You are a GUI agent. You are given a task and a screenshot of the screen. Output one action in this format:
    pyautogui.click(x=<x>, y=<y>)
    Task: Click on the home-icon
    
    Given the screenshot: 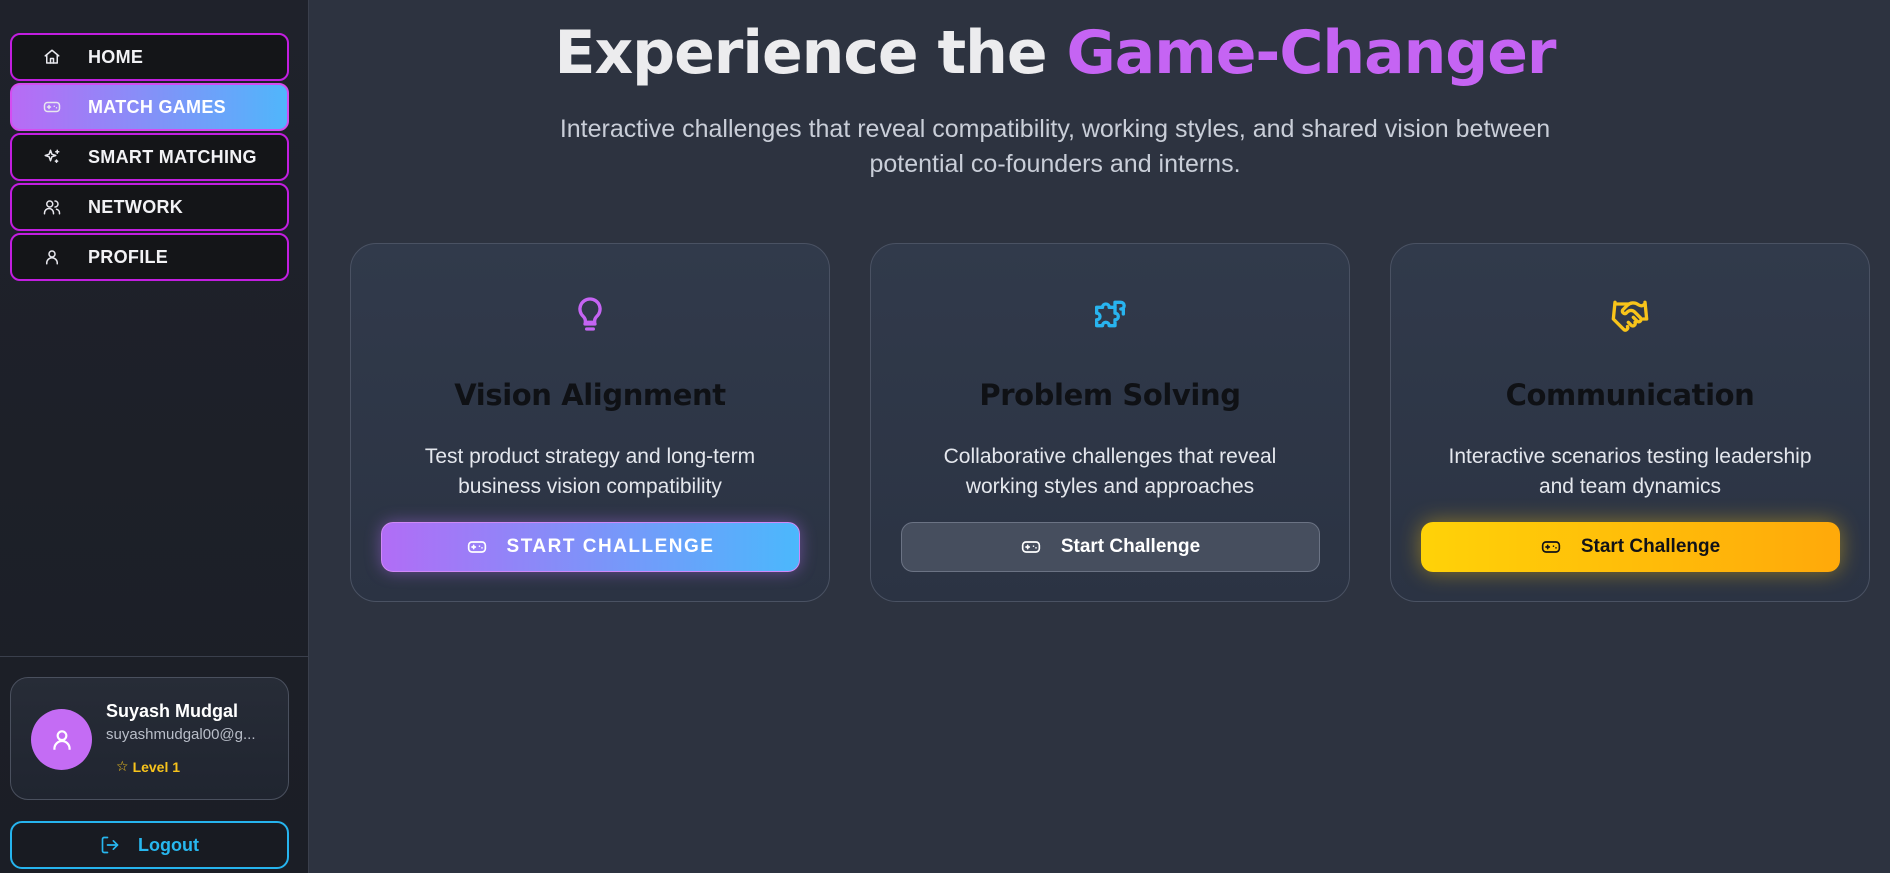 What is the action you would take?
    pyautogui.click(x=52, y=57)
    